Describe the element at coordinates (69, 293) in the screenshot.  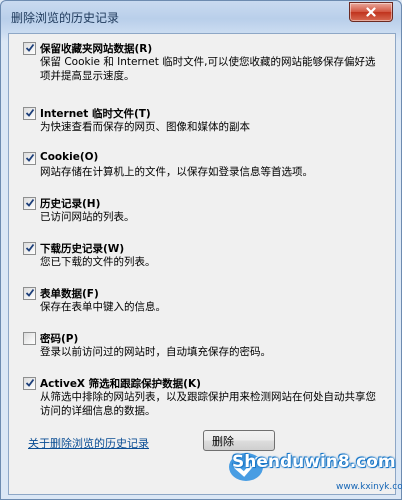
I see `option-label: 表单数据(F)` at that location.